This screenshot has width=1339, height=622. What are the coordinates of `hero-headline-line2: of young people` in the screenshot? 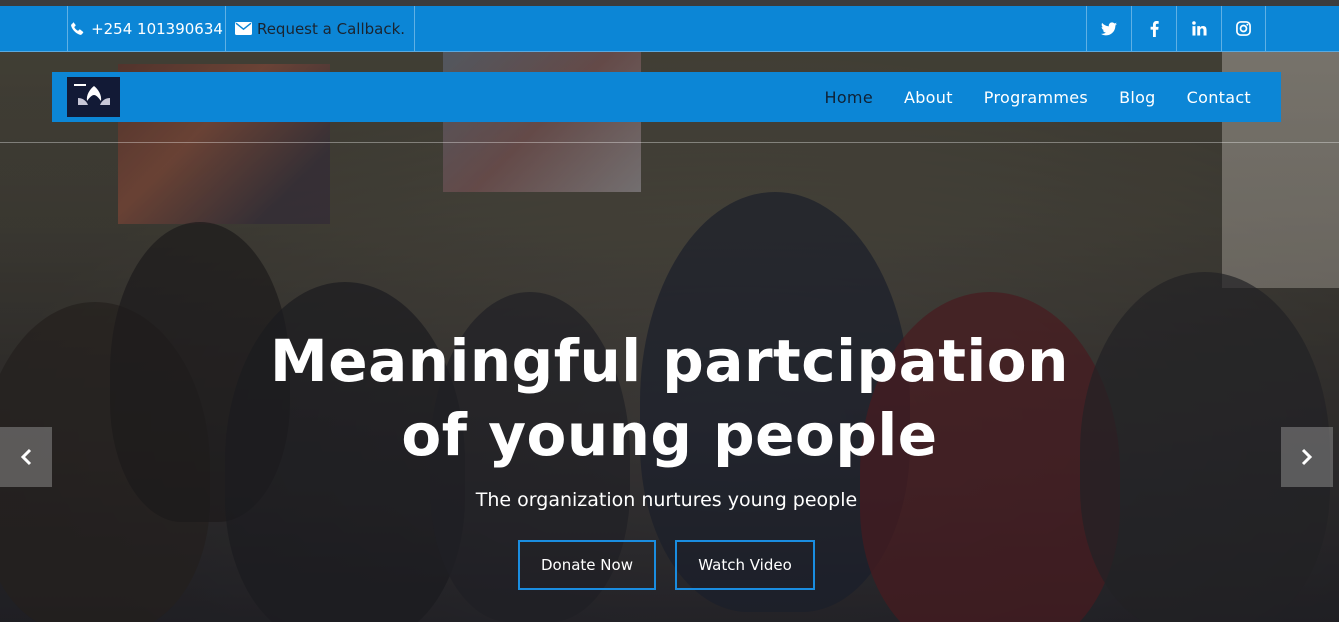 It's located at (669, 435).